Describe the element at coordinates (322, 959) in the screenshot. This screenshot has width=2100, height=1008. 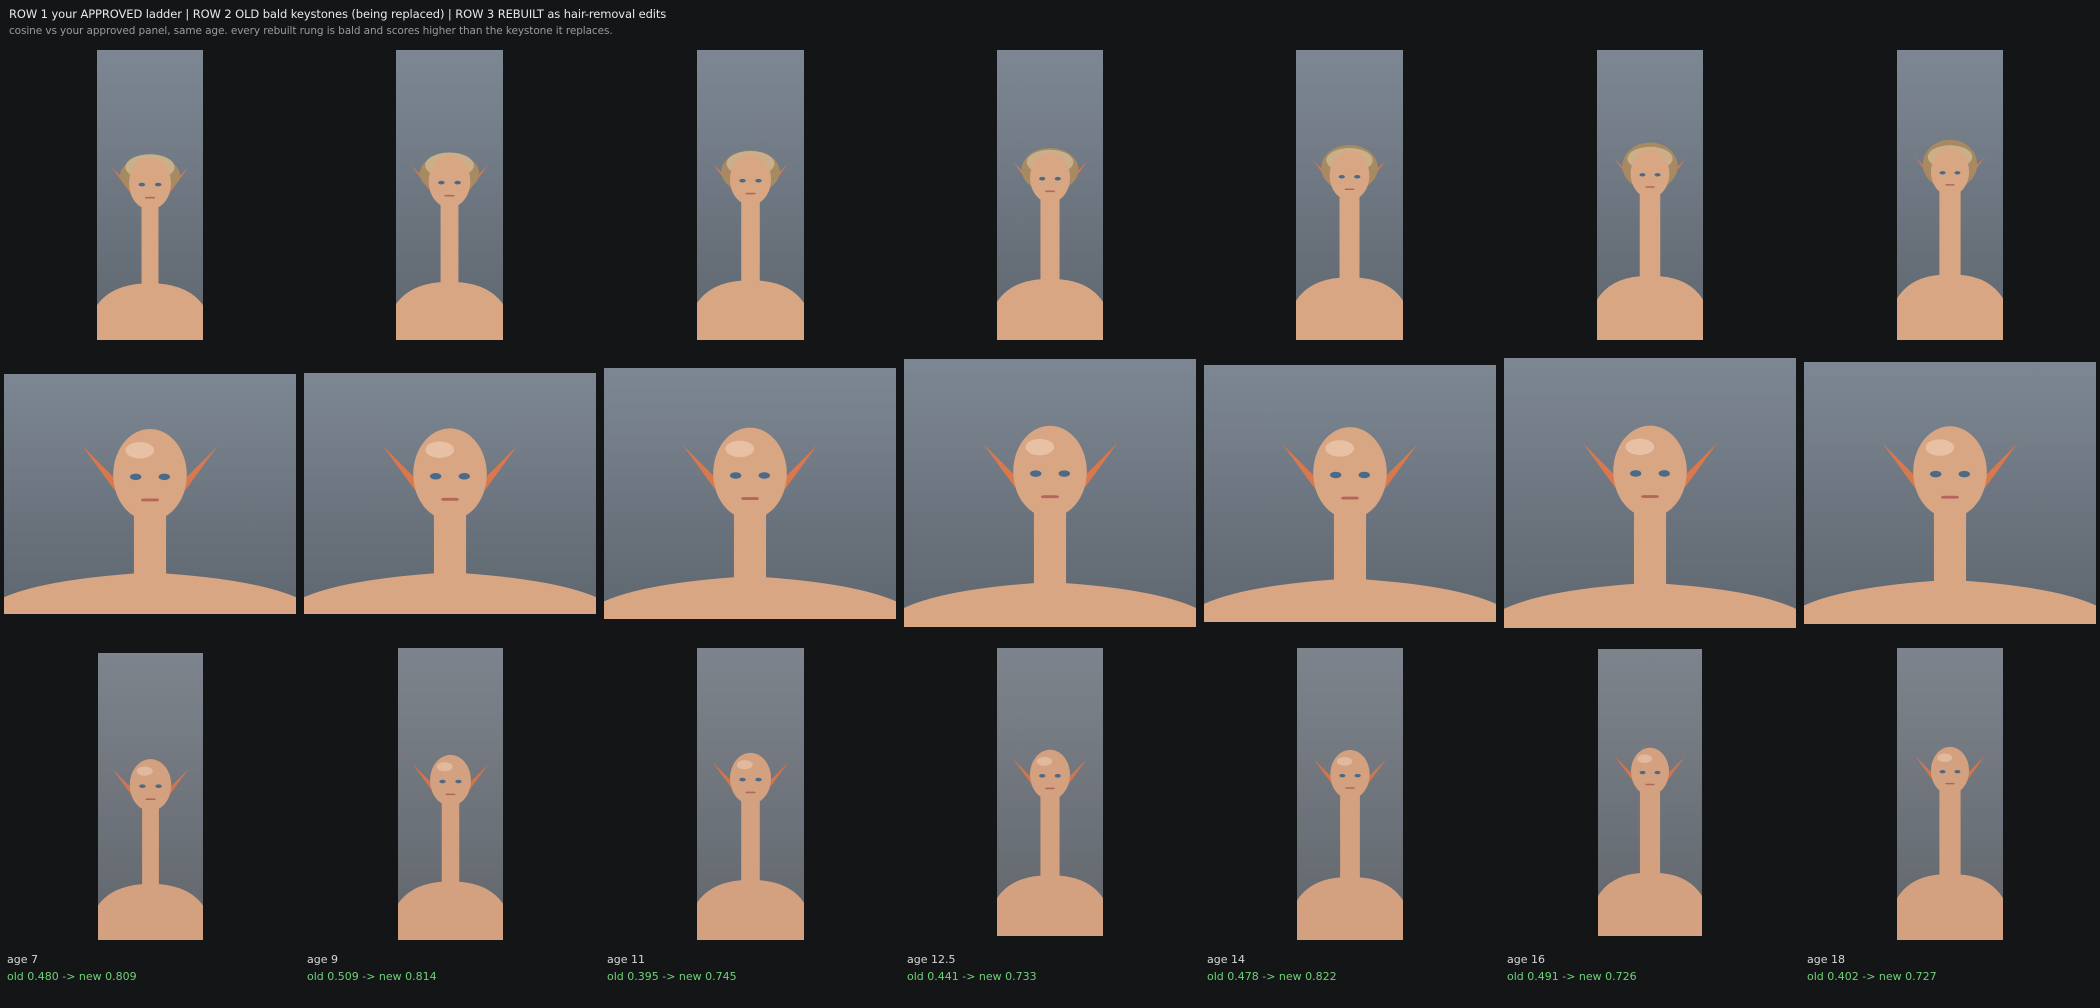
I see `age-label: age 9` at that location.